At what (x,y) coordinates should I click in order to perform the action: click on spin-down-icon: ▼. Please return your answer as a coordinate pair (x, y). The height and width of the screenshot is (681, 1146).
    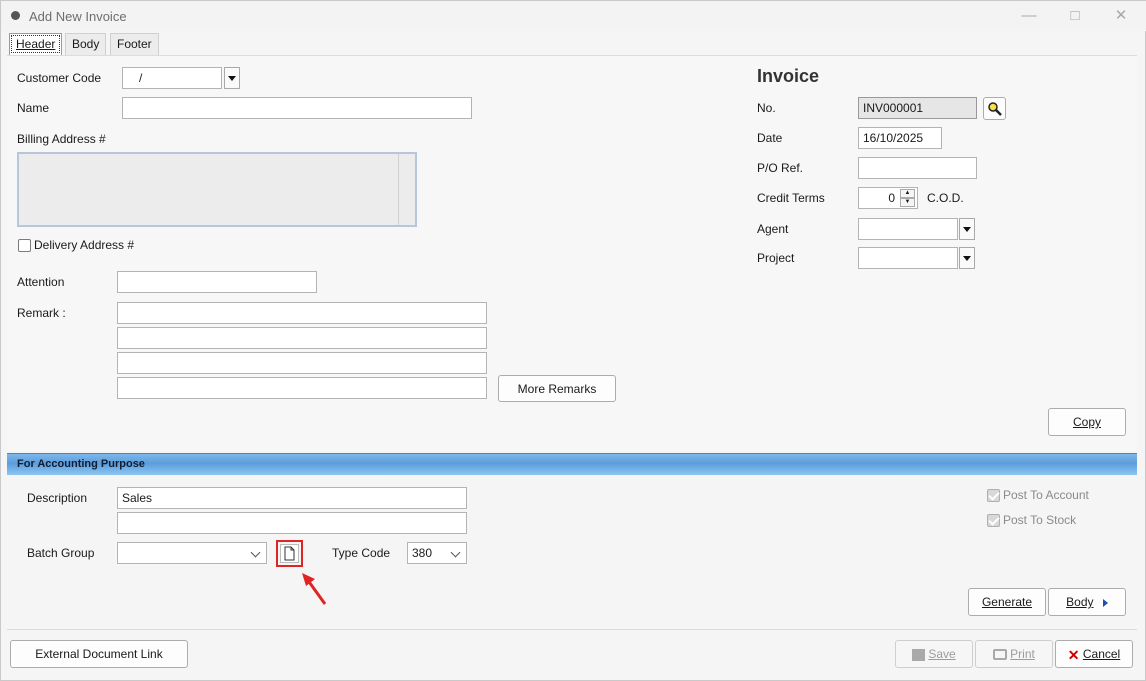
    Looking at the image, I should click on (907, 202).